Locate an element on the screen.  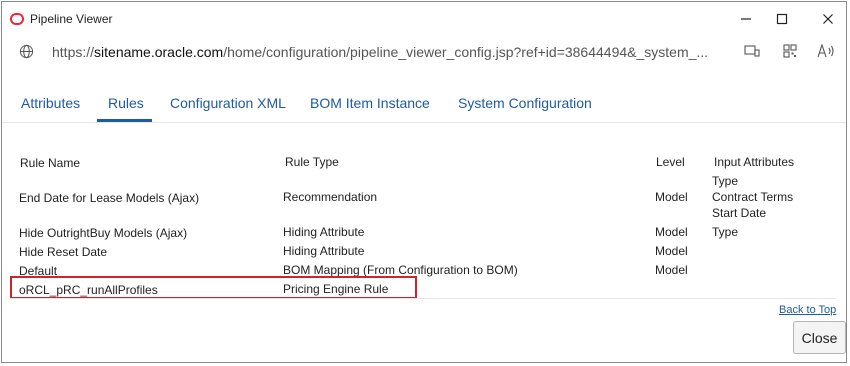
tab-rules: Rules is located at coordinates (126, 103).